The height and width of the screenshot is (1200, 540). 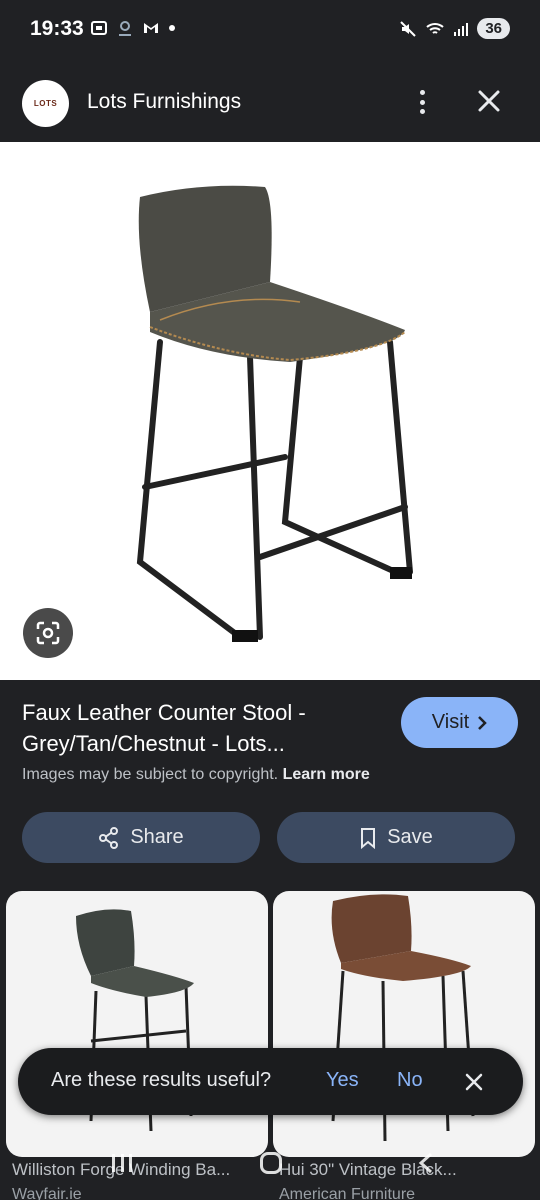 I want to click on visit-button: Visit, so click(x=459, y=722).